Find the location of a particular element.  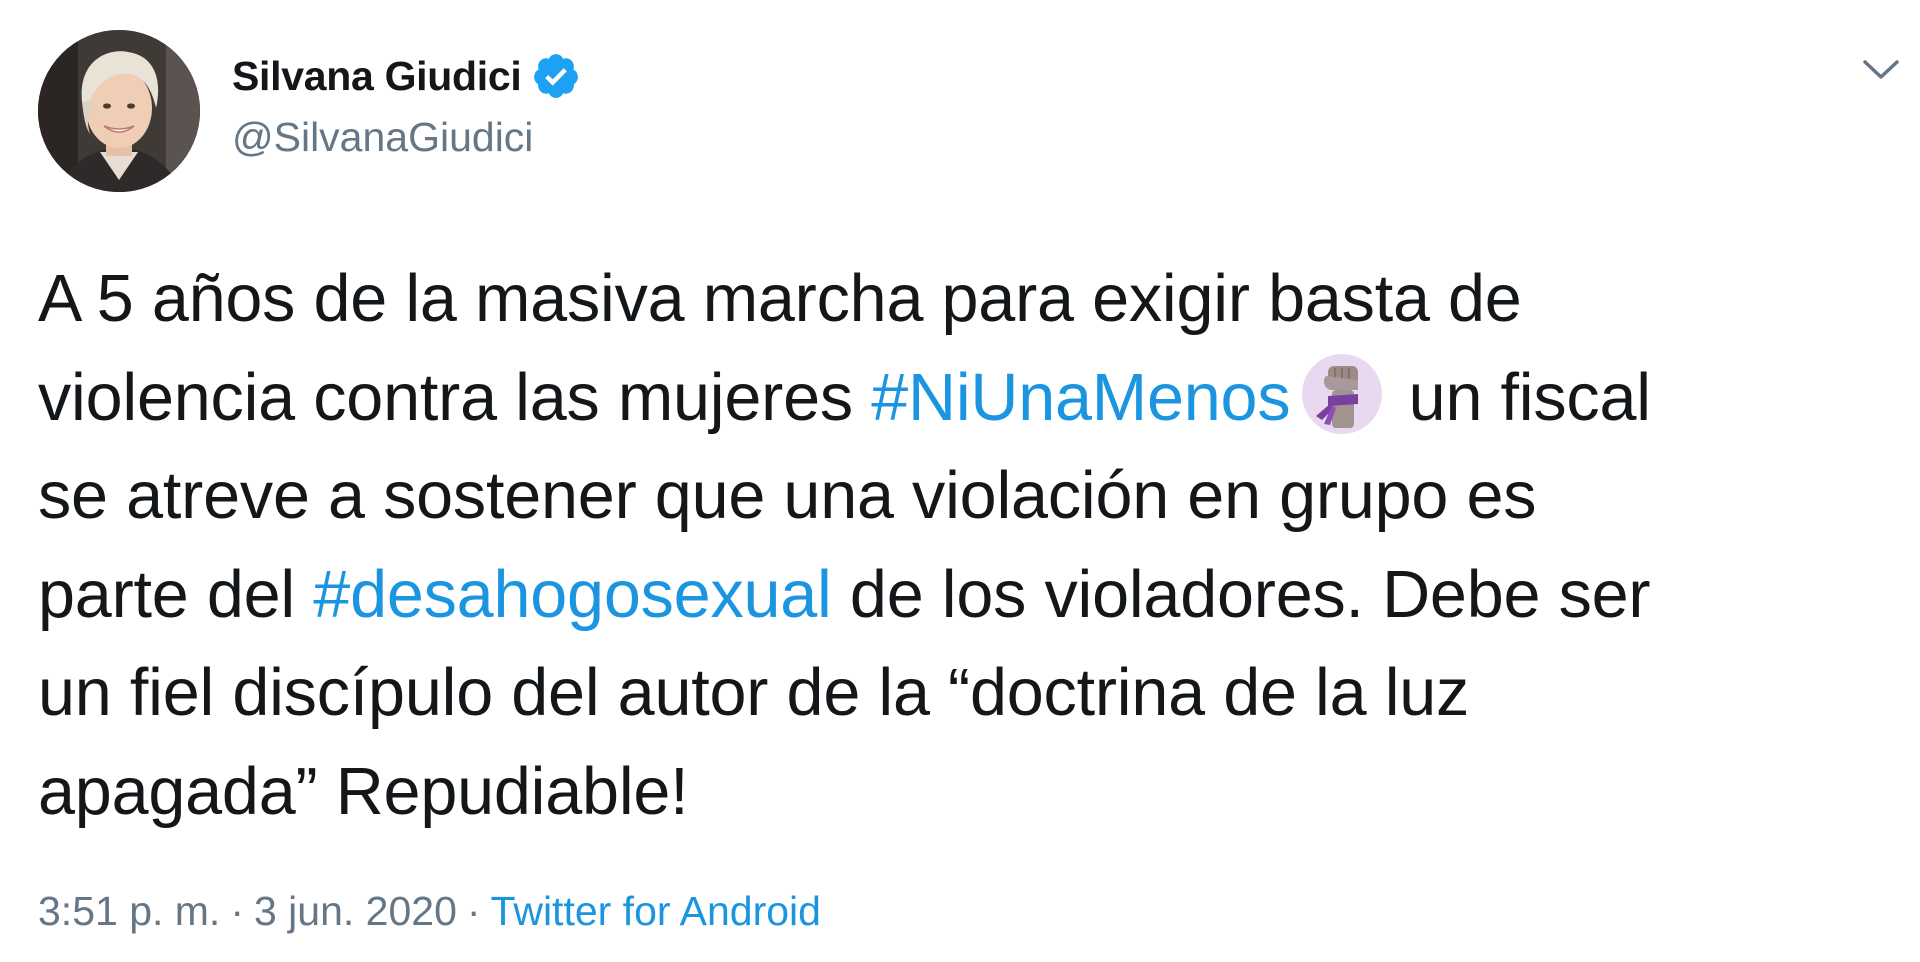

hashtag-link-niunamenos: #NiUnaMenos is located at coordinates (1080, 398).